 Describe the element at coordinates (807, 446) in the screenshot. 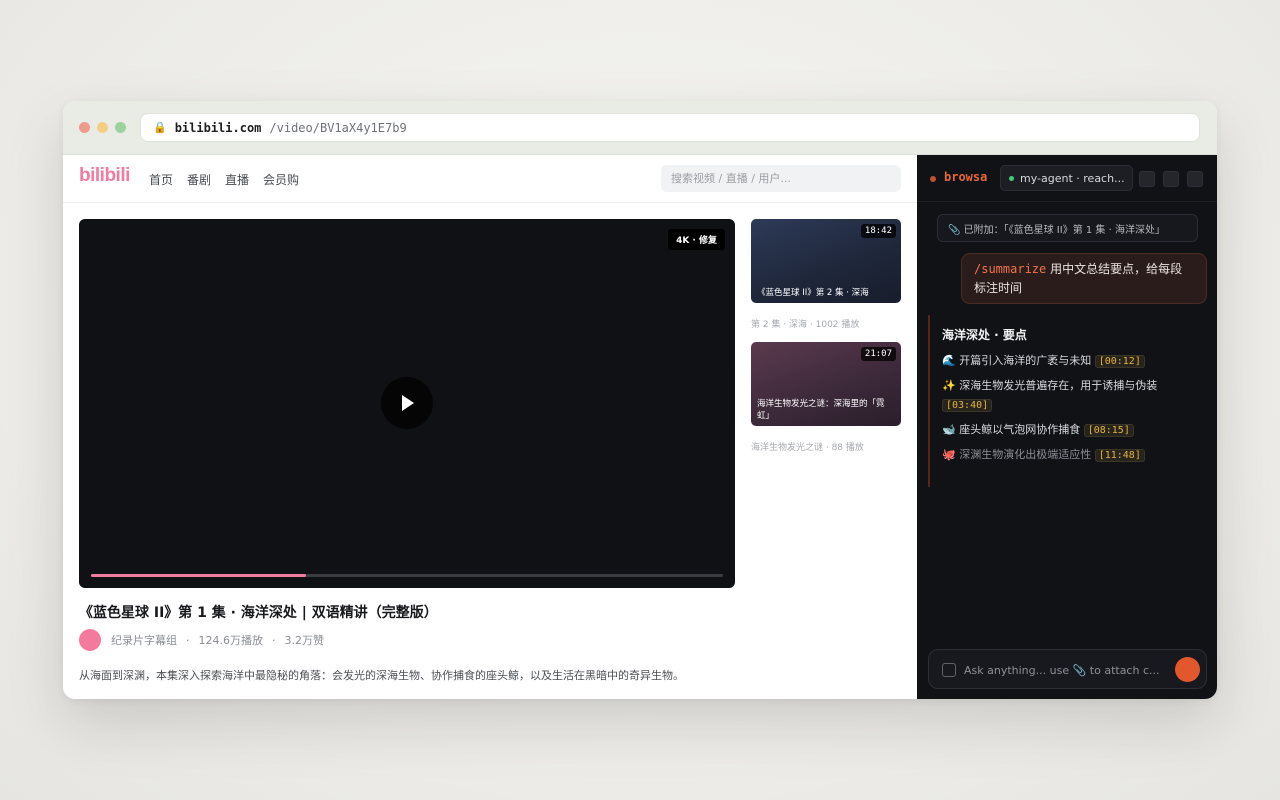

I see `recommendation-subtitle: 海洋生物发光之谜 · 88 播放` at that location.